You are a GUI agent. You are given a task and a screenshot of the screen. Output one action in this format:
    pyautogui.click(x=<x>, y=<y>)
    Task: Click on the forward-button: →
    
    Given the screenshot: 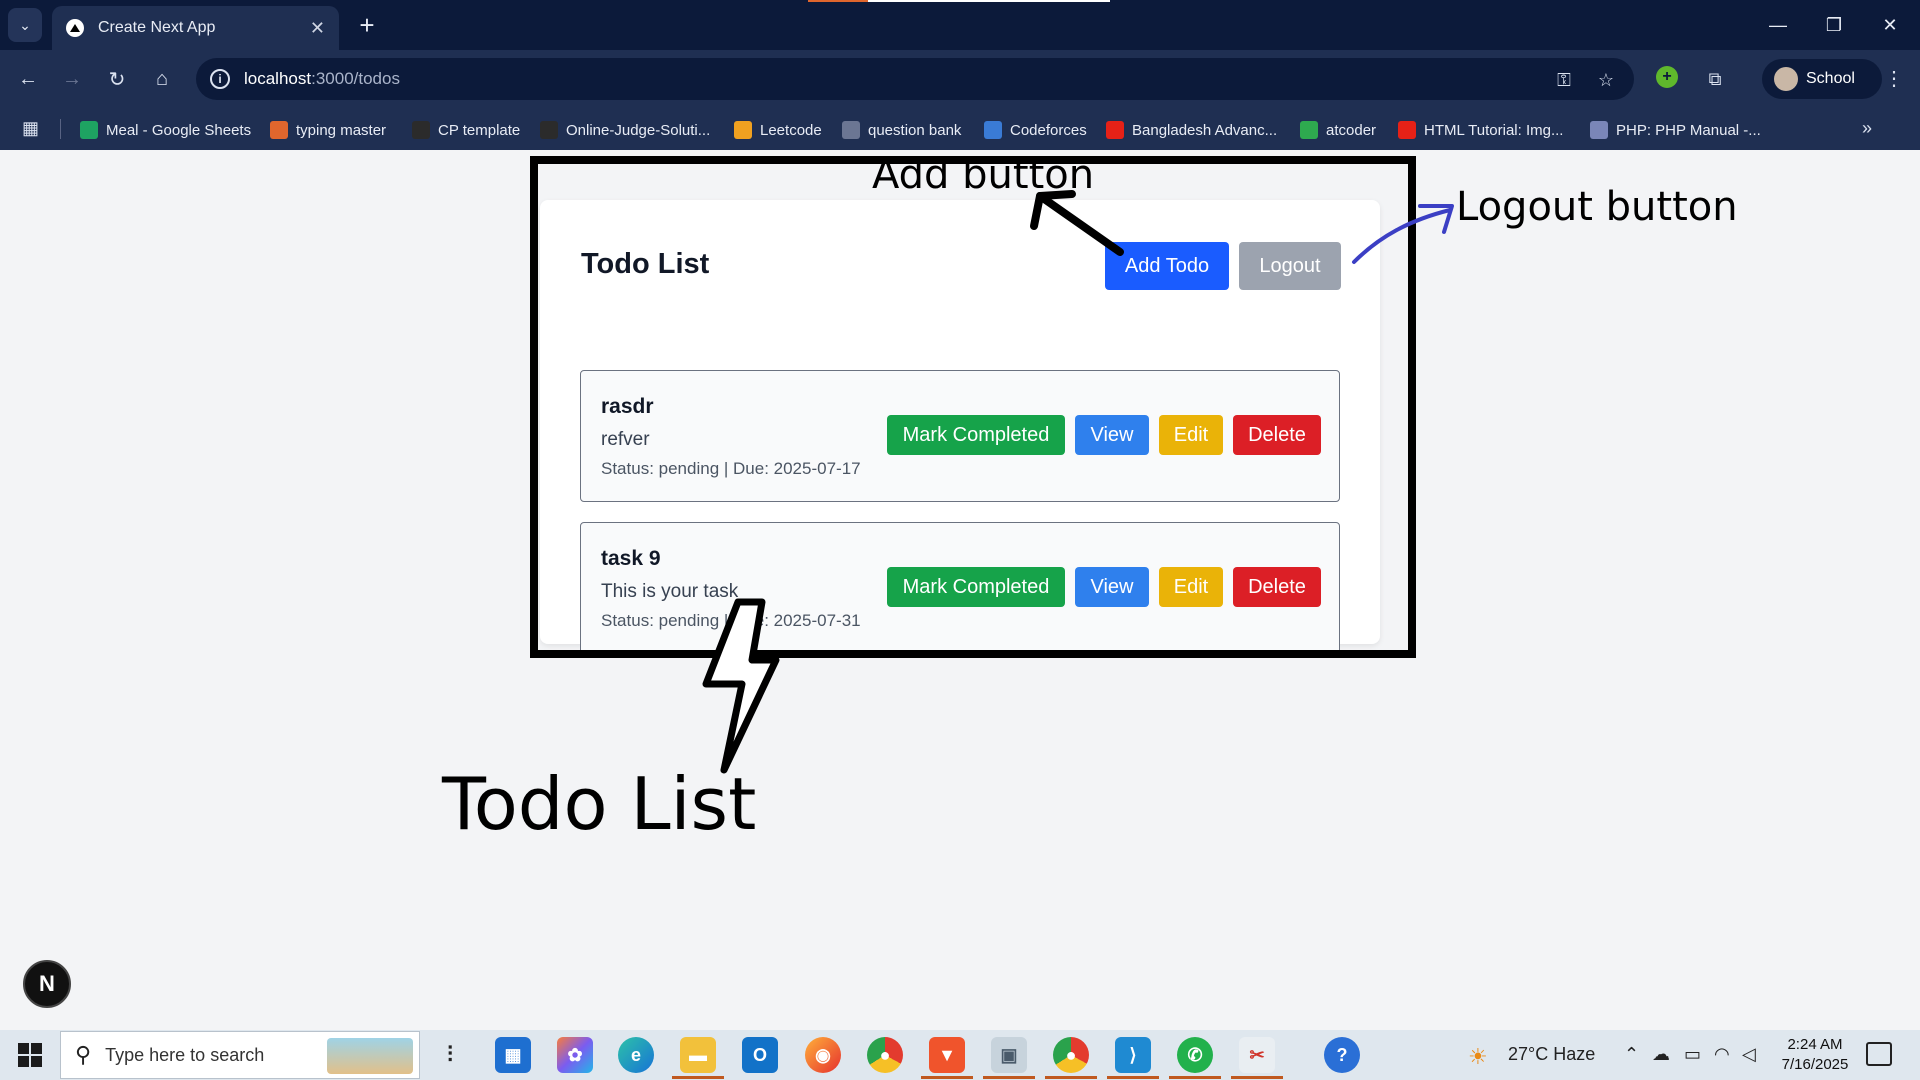 What is the action you would take?
    pyautogui.click(x=72, y=79)
    